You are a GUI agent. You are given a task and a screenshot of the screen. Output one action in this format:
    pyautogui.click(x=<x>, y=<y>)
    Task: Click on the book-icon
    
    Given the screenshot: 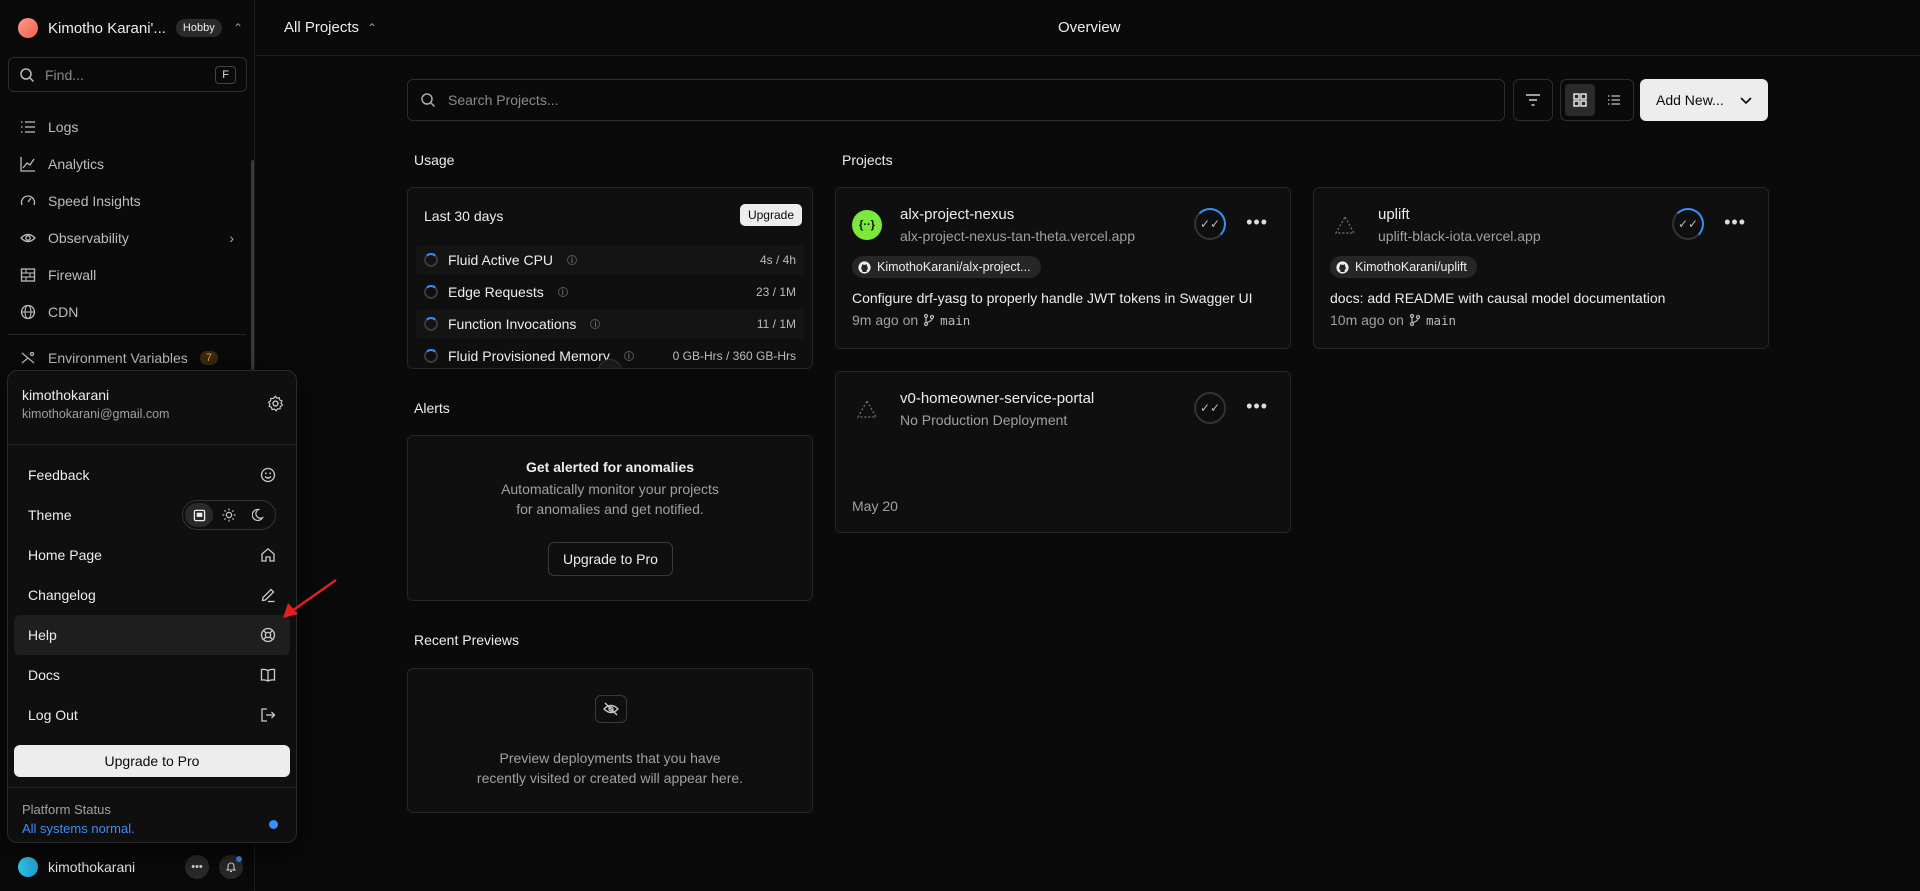 What is the action you would take?
    pyautogui.click(x=268, y=675)
    